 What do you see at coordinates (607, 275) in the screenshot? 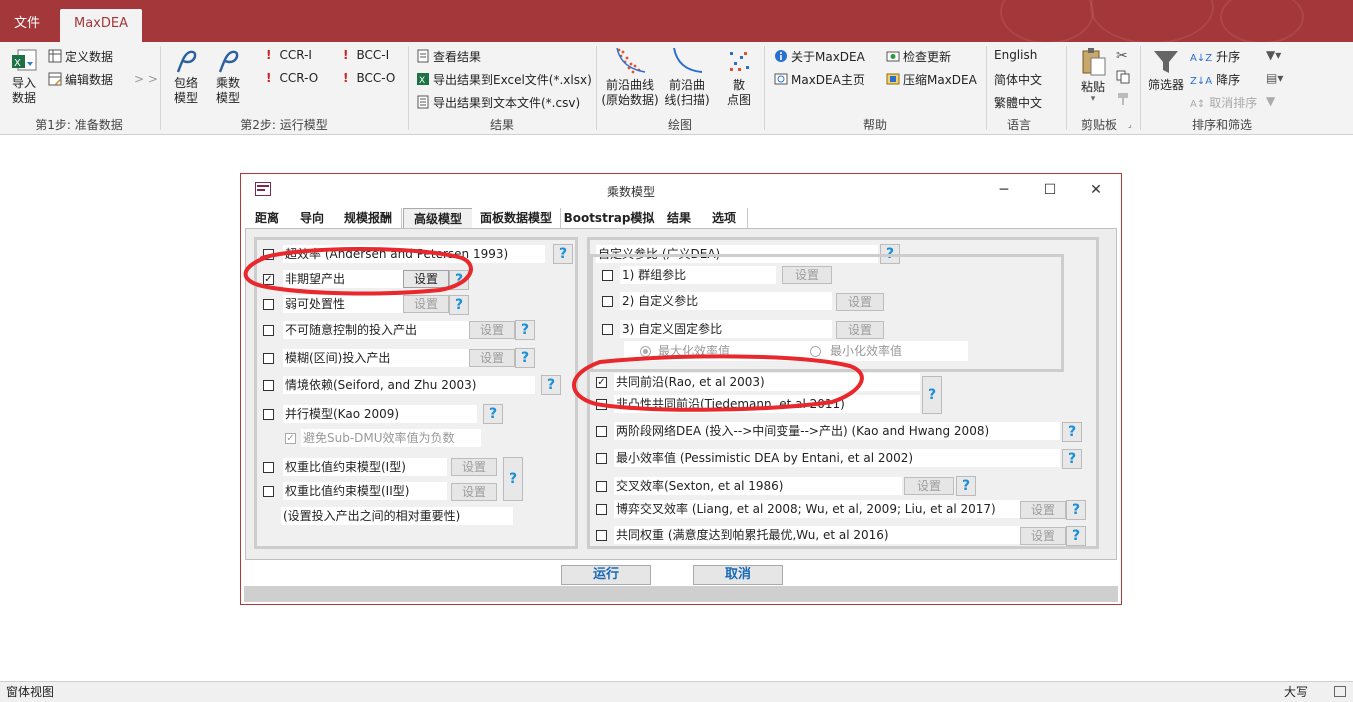
I see `group-reference-checkbox` at bounding box center [607, 275].